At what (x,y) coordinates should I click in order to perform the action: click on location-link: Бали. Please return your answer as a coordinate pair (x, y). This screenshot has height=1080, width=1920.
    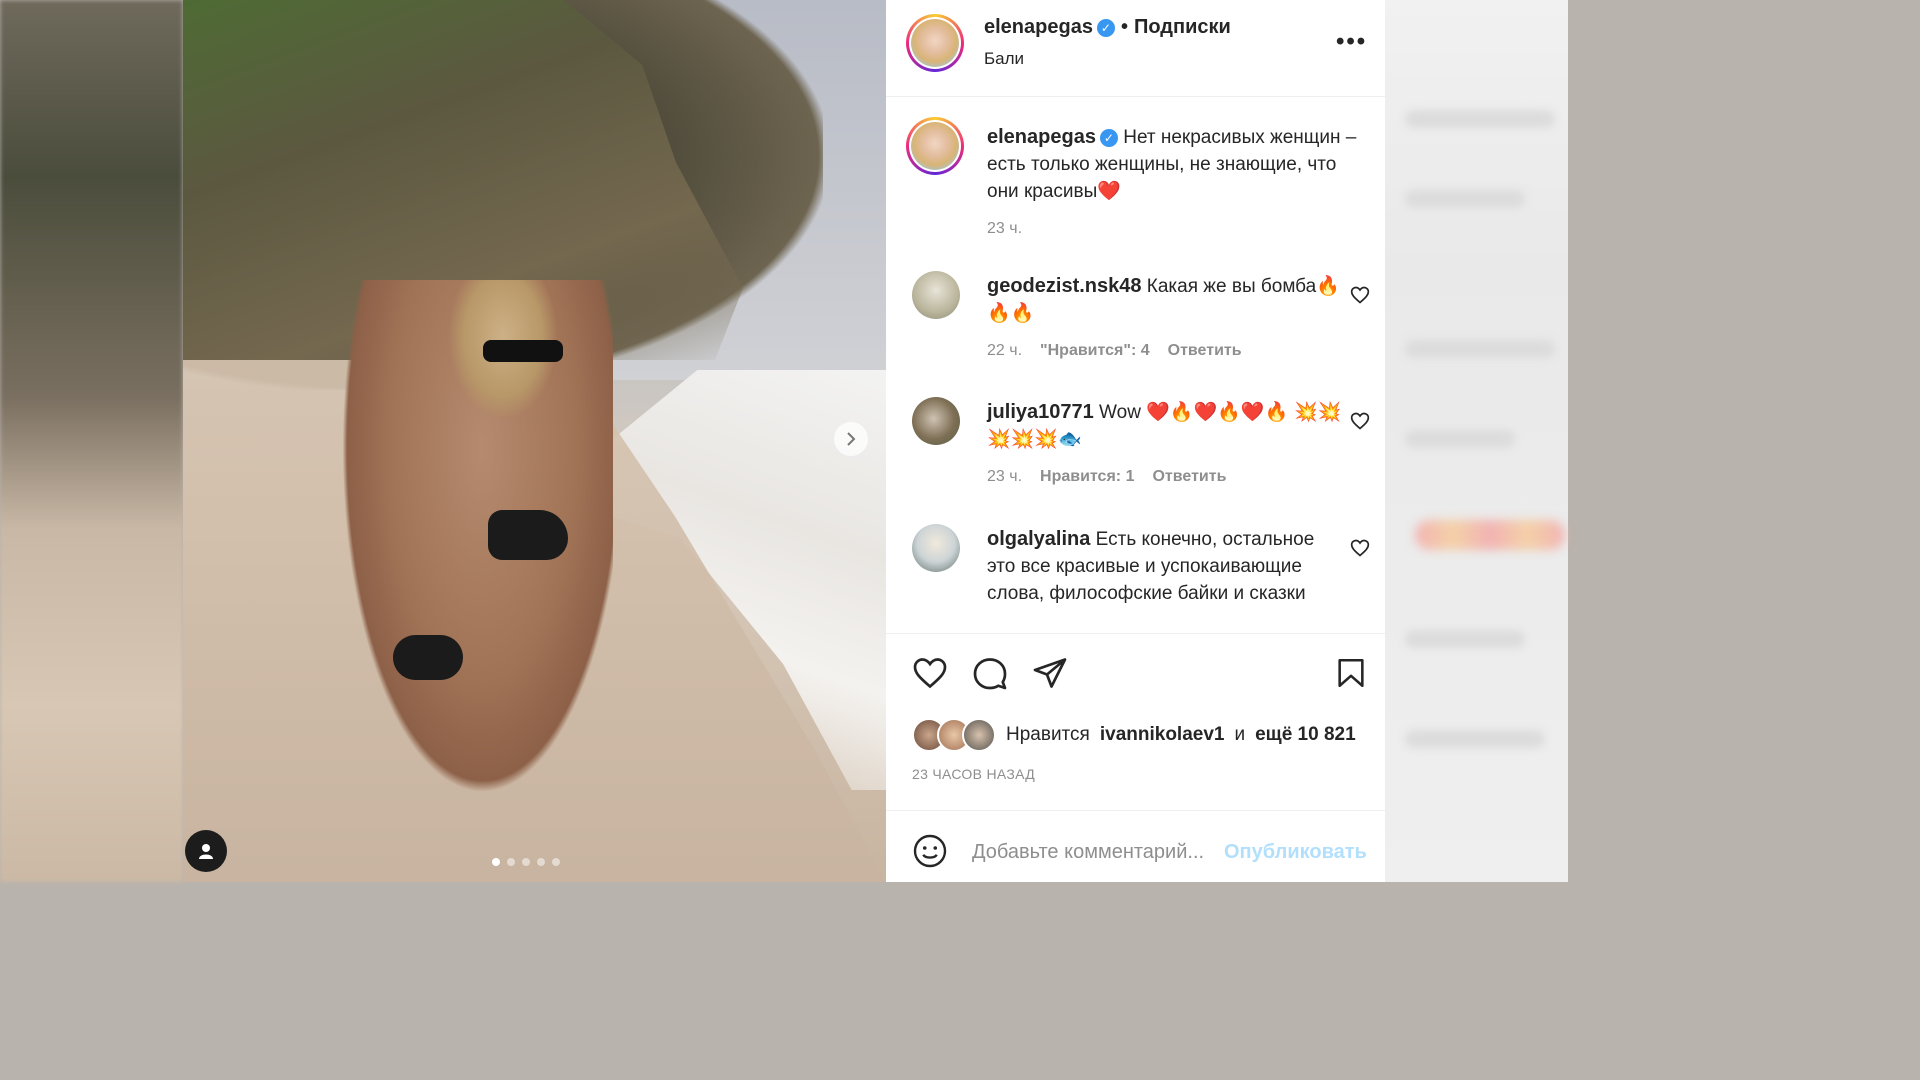
    Looking at the image, I should click on (1004, 59).